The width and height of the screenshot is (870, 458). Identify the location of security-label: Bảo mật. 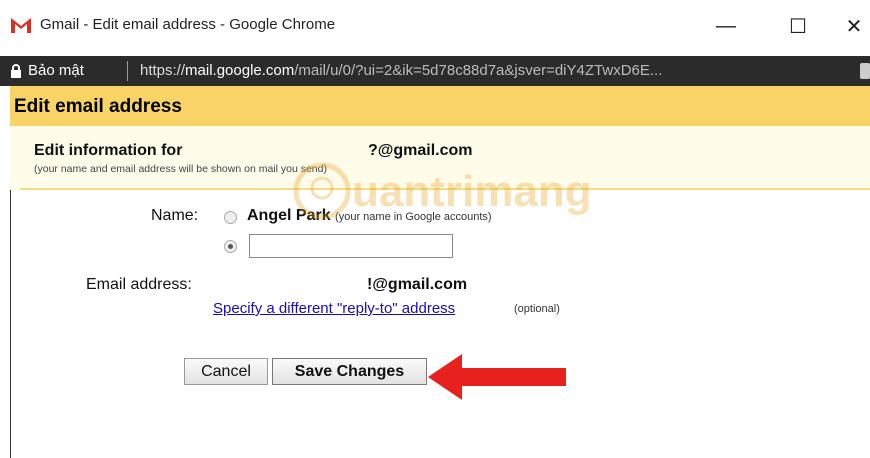
(56, 70).